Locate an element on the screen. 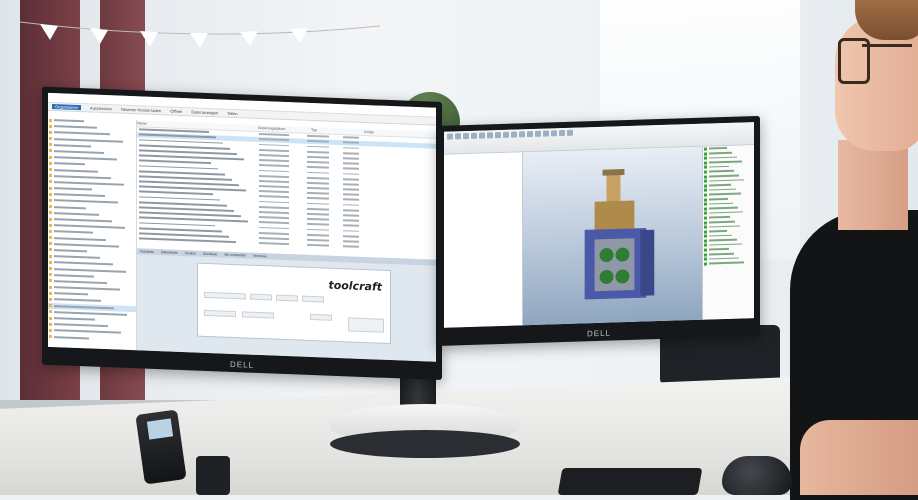 The image size is (918, 500). cad-window is located at coordinates (599, 225).